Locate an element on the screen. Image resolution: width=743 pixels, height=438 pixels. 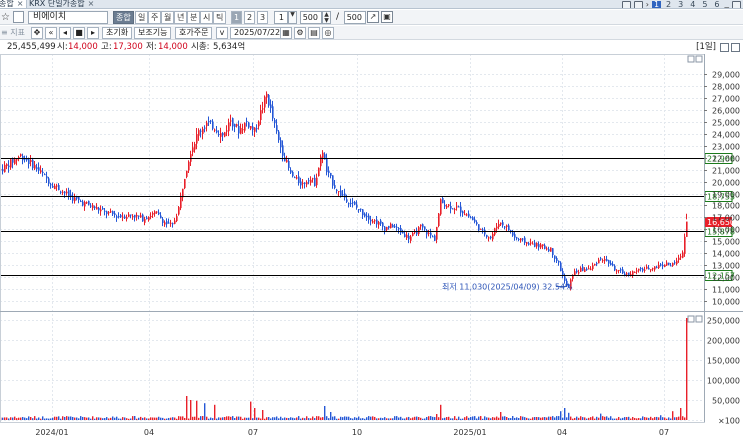
page-4-button: 4 is located at coordinates (692, 4).